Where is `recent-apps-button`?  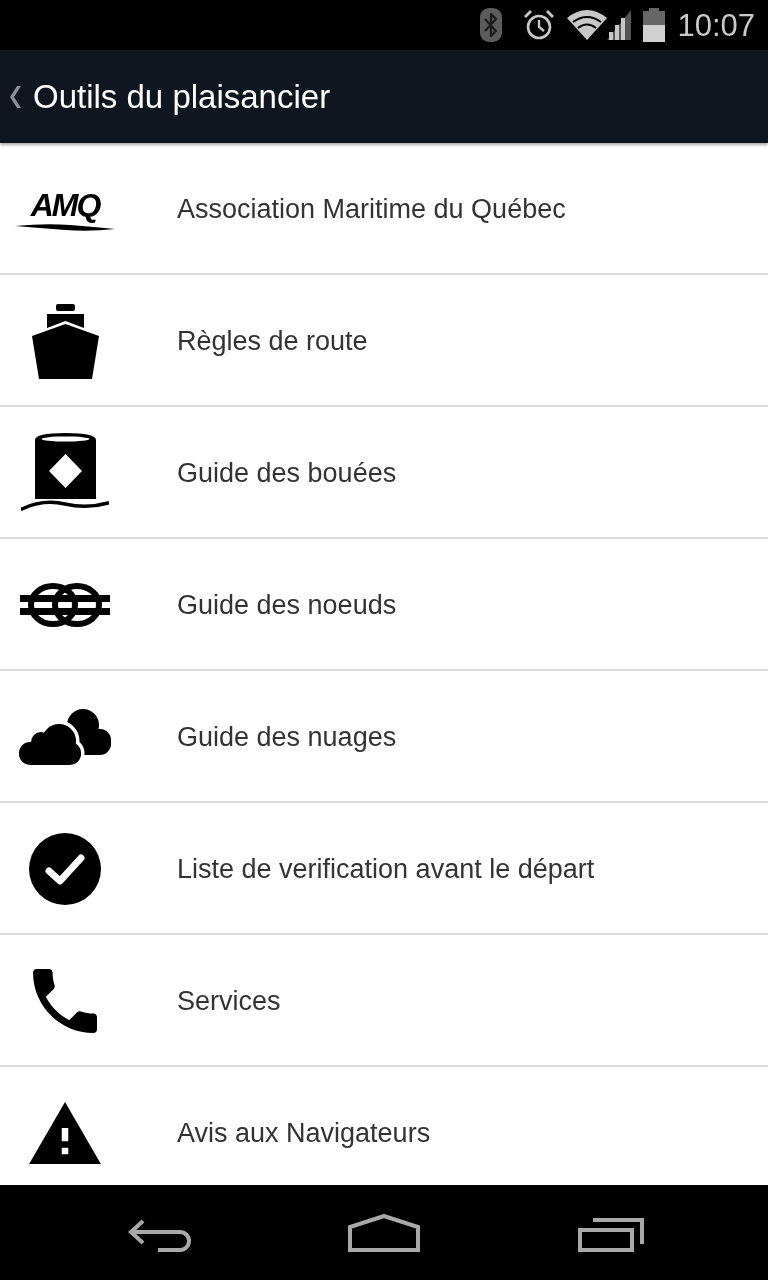 recent-apps-button is located at coordinates (611, 1235).